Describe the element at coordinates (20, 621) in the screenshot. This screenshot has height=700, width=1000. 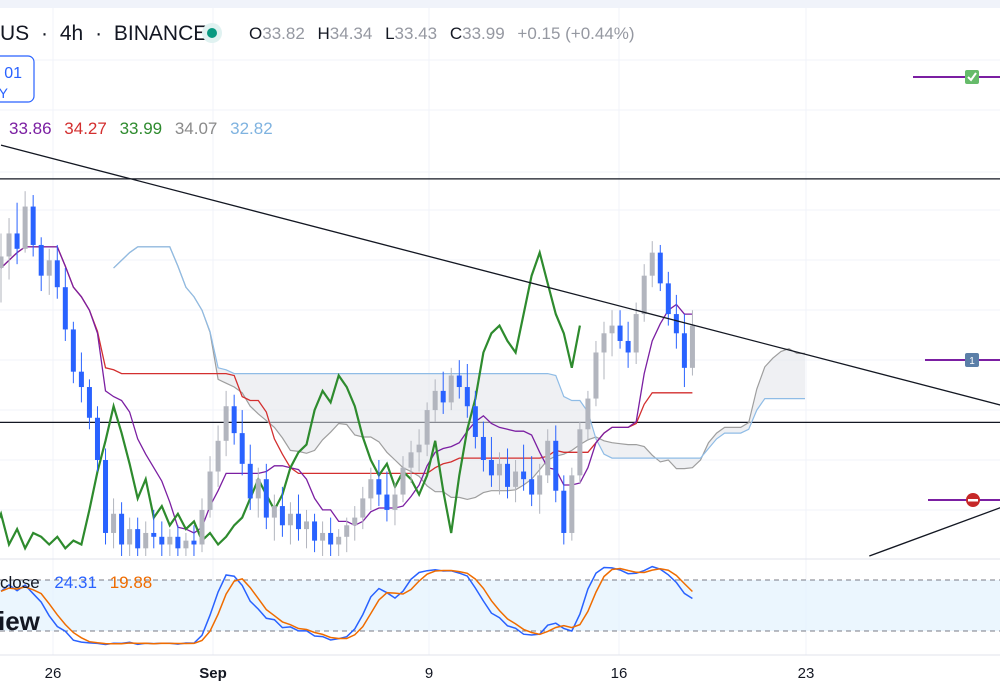
I see `brand-watermark: iew` at that location.